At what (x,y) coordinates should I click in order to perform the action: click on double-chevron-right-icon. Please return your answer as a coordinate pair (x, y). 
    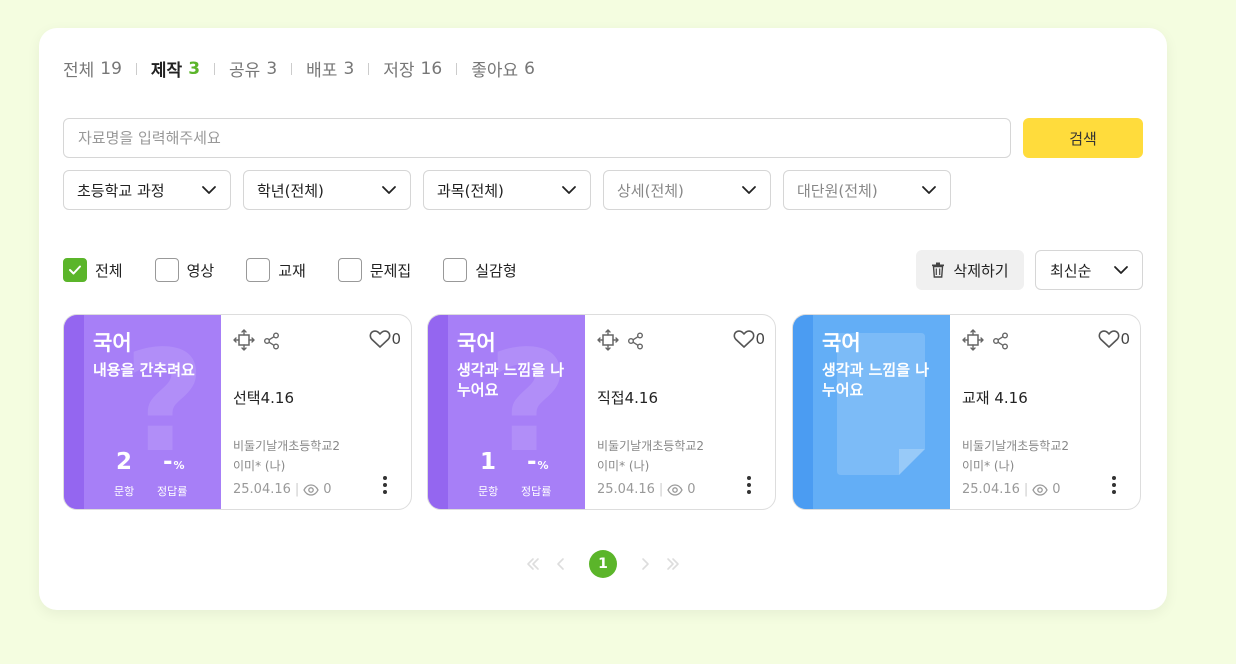
    Looking at the image, I should click on (673, 564).